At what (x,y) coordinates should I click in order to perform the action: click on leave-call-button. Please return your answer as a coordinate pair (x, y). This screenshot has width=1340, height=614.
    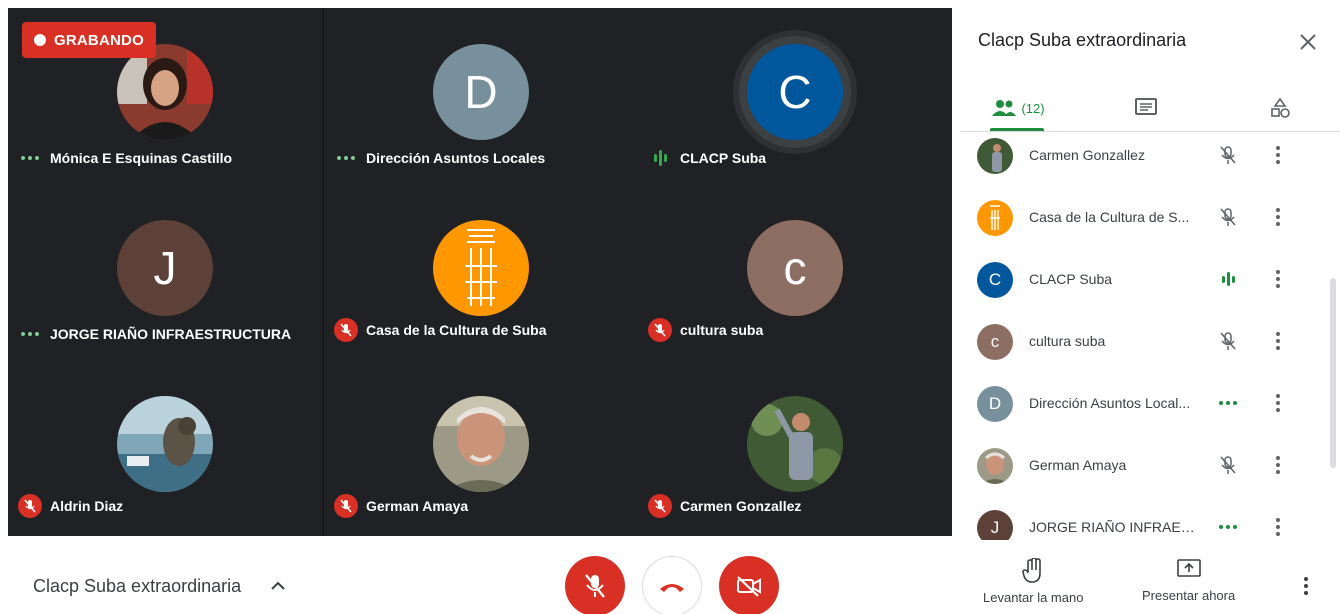
    Looking at the image, I should click on (672, 585).